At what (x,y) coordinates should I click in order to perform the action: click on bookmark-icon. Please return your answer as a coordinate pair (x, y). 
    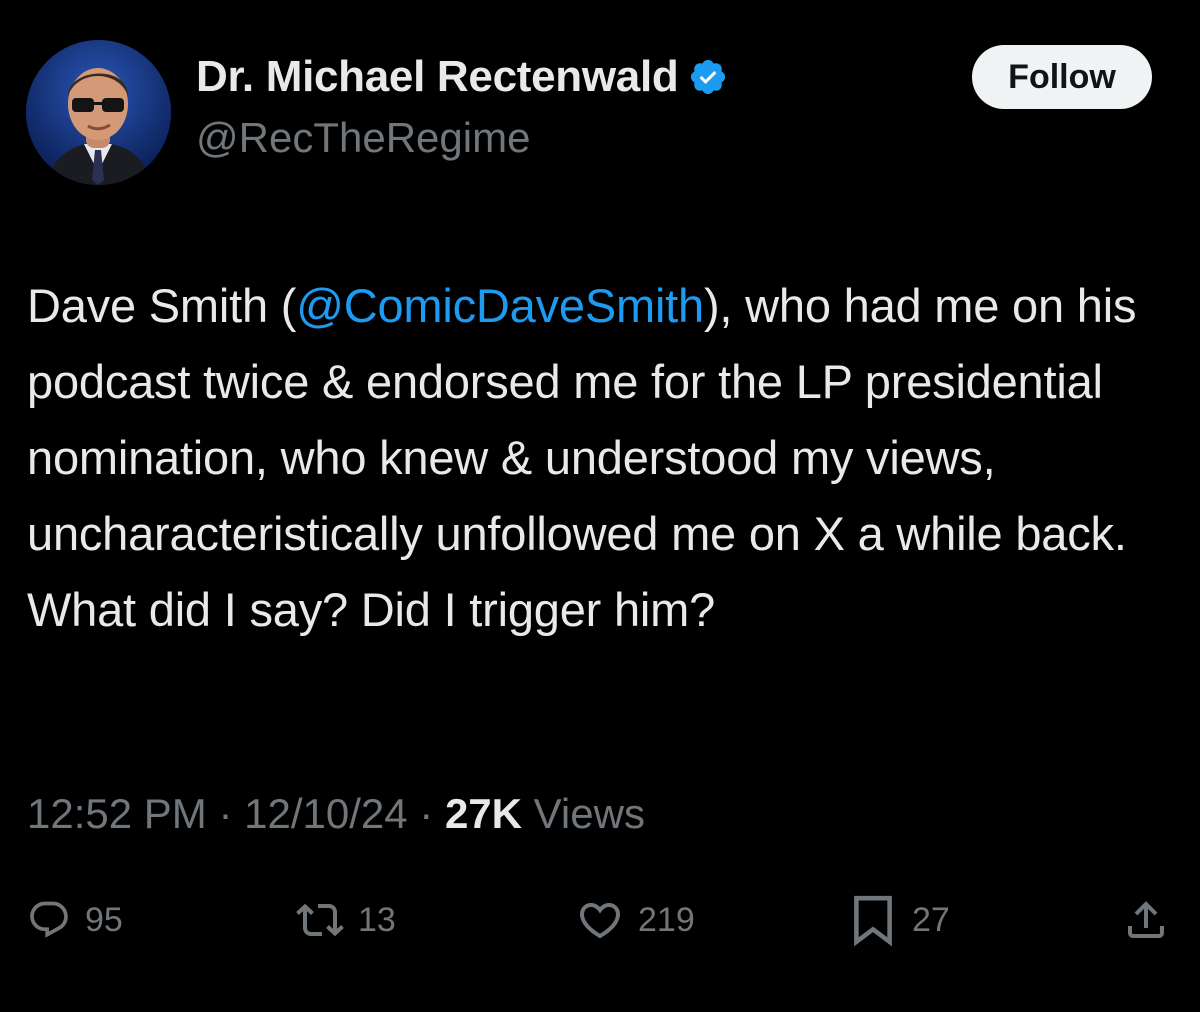
    Looking at the image, I should click on (873, 920).